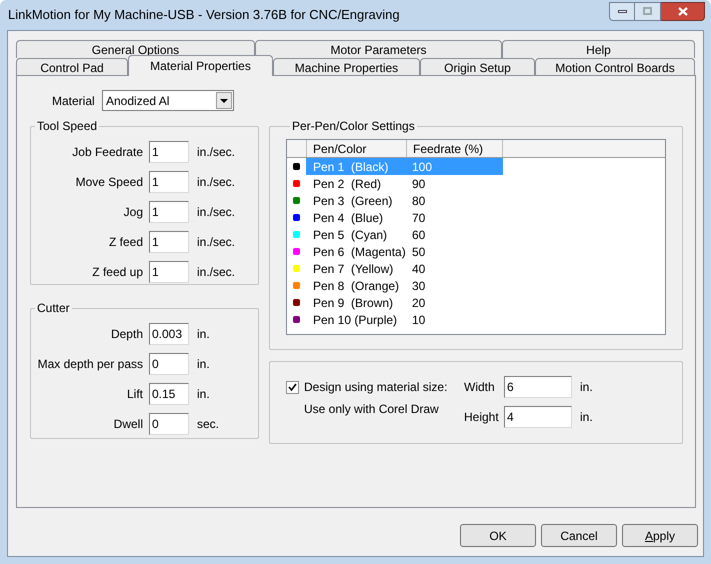 This screenshot has height=564, width=711. What do you see at coordinates (615, 67) in the screenshot?
I see `tab: Motion Control Boards` at bounding box center [615, 67].